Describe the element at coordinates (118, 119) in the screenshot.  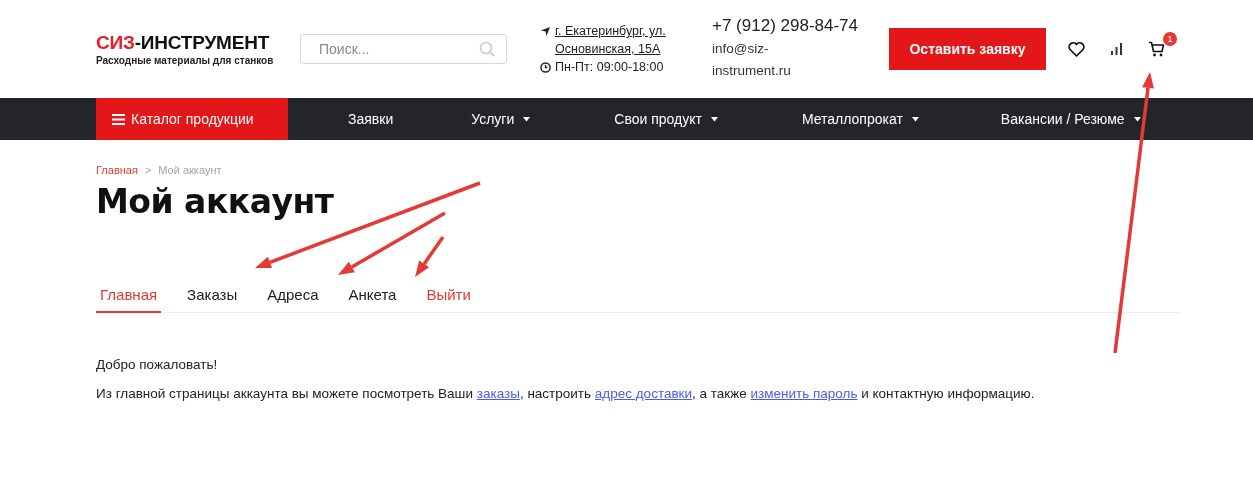
I see `menu-icon` at that location.